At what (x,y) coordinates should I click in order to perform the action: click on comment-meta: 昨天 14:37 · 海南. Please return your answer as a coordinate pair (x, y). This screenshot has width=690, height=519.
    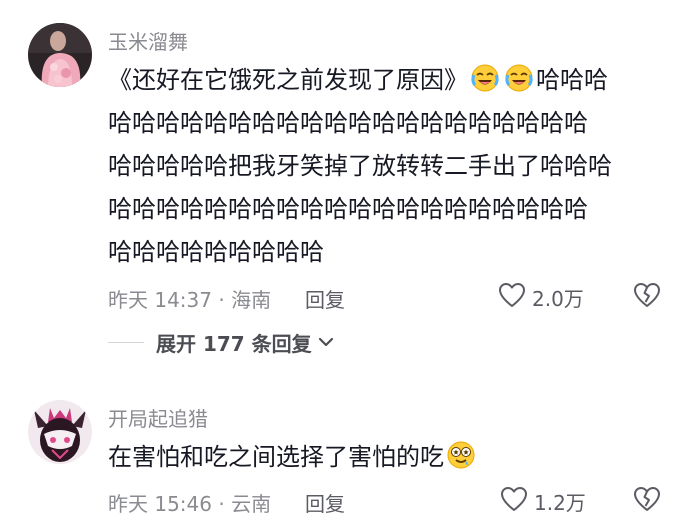
    Looking at the image, I should click on (190, 300).